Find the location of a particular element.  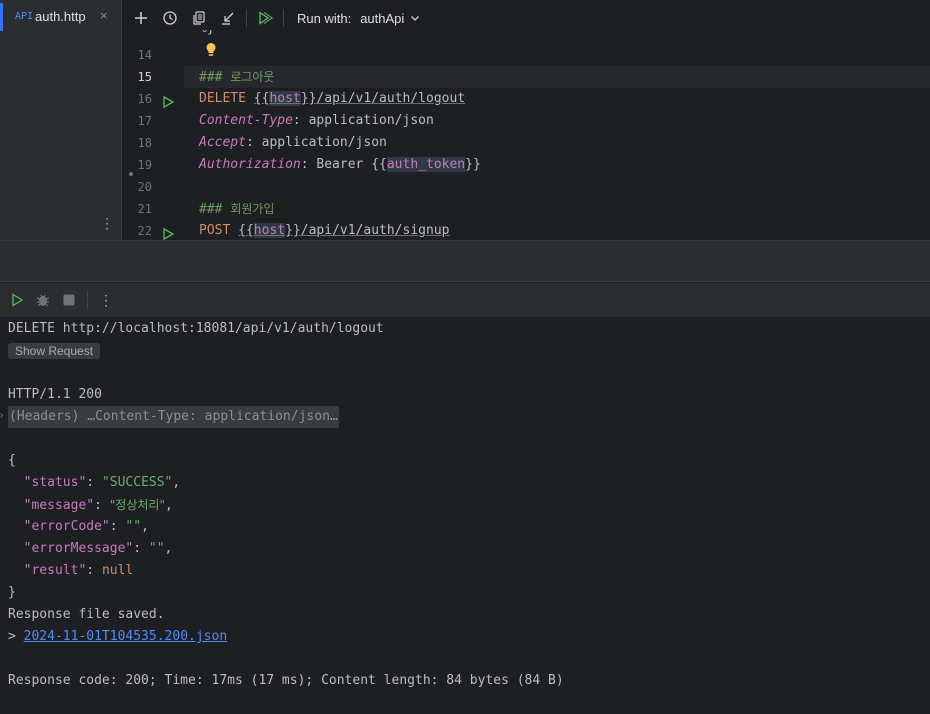

json-row: "status": "SUCCESS", is located at coordinates (102, 482).